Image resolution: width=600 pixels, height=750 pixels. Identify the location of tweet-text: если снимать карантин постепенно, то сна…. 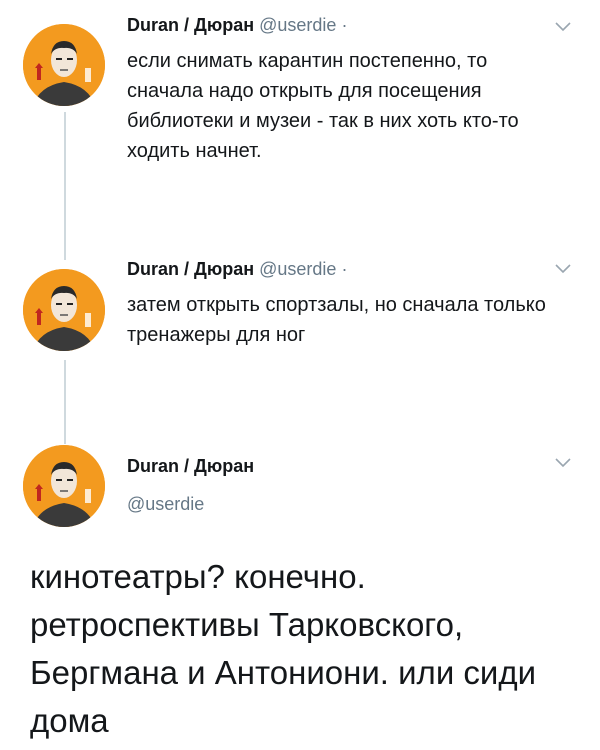
(323, 106).